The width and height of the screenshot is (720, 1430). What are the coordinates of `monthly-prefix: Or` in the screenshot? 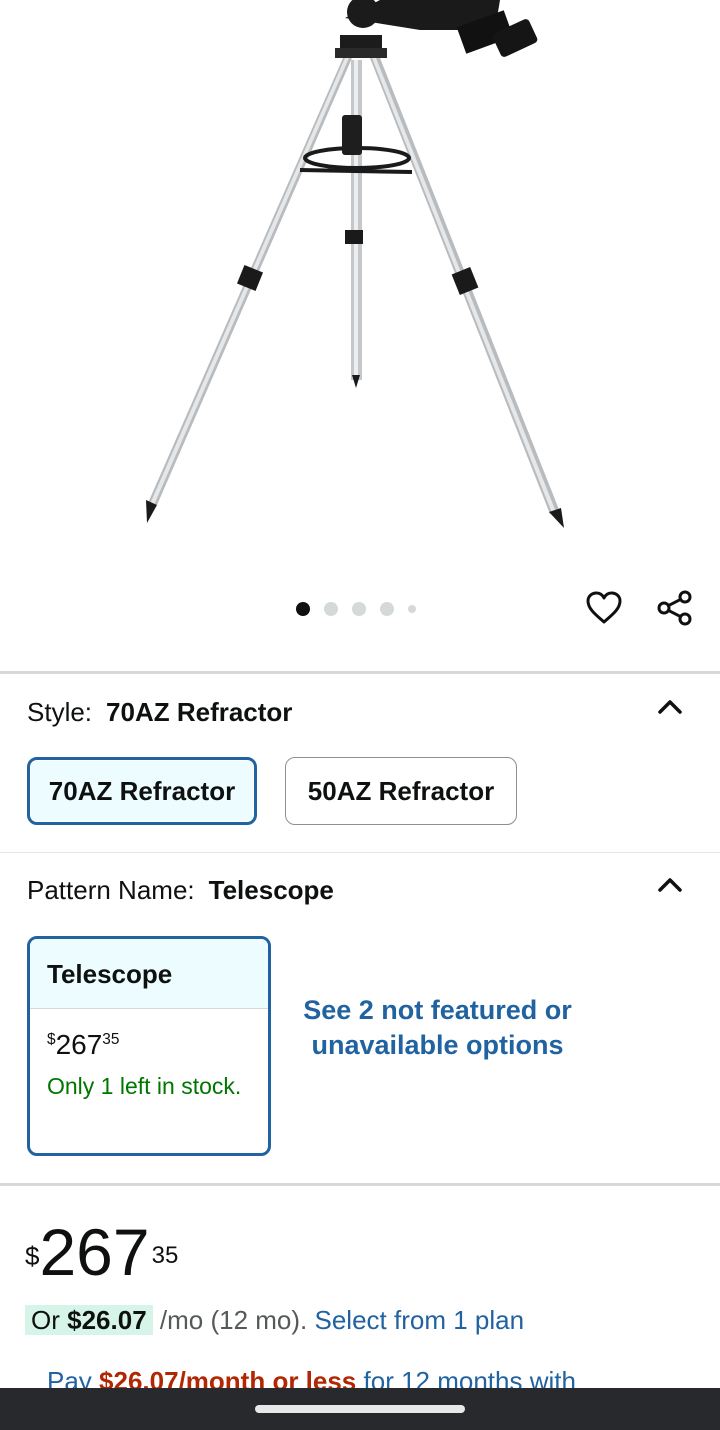 It's located at (45, 1320).